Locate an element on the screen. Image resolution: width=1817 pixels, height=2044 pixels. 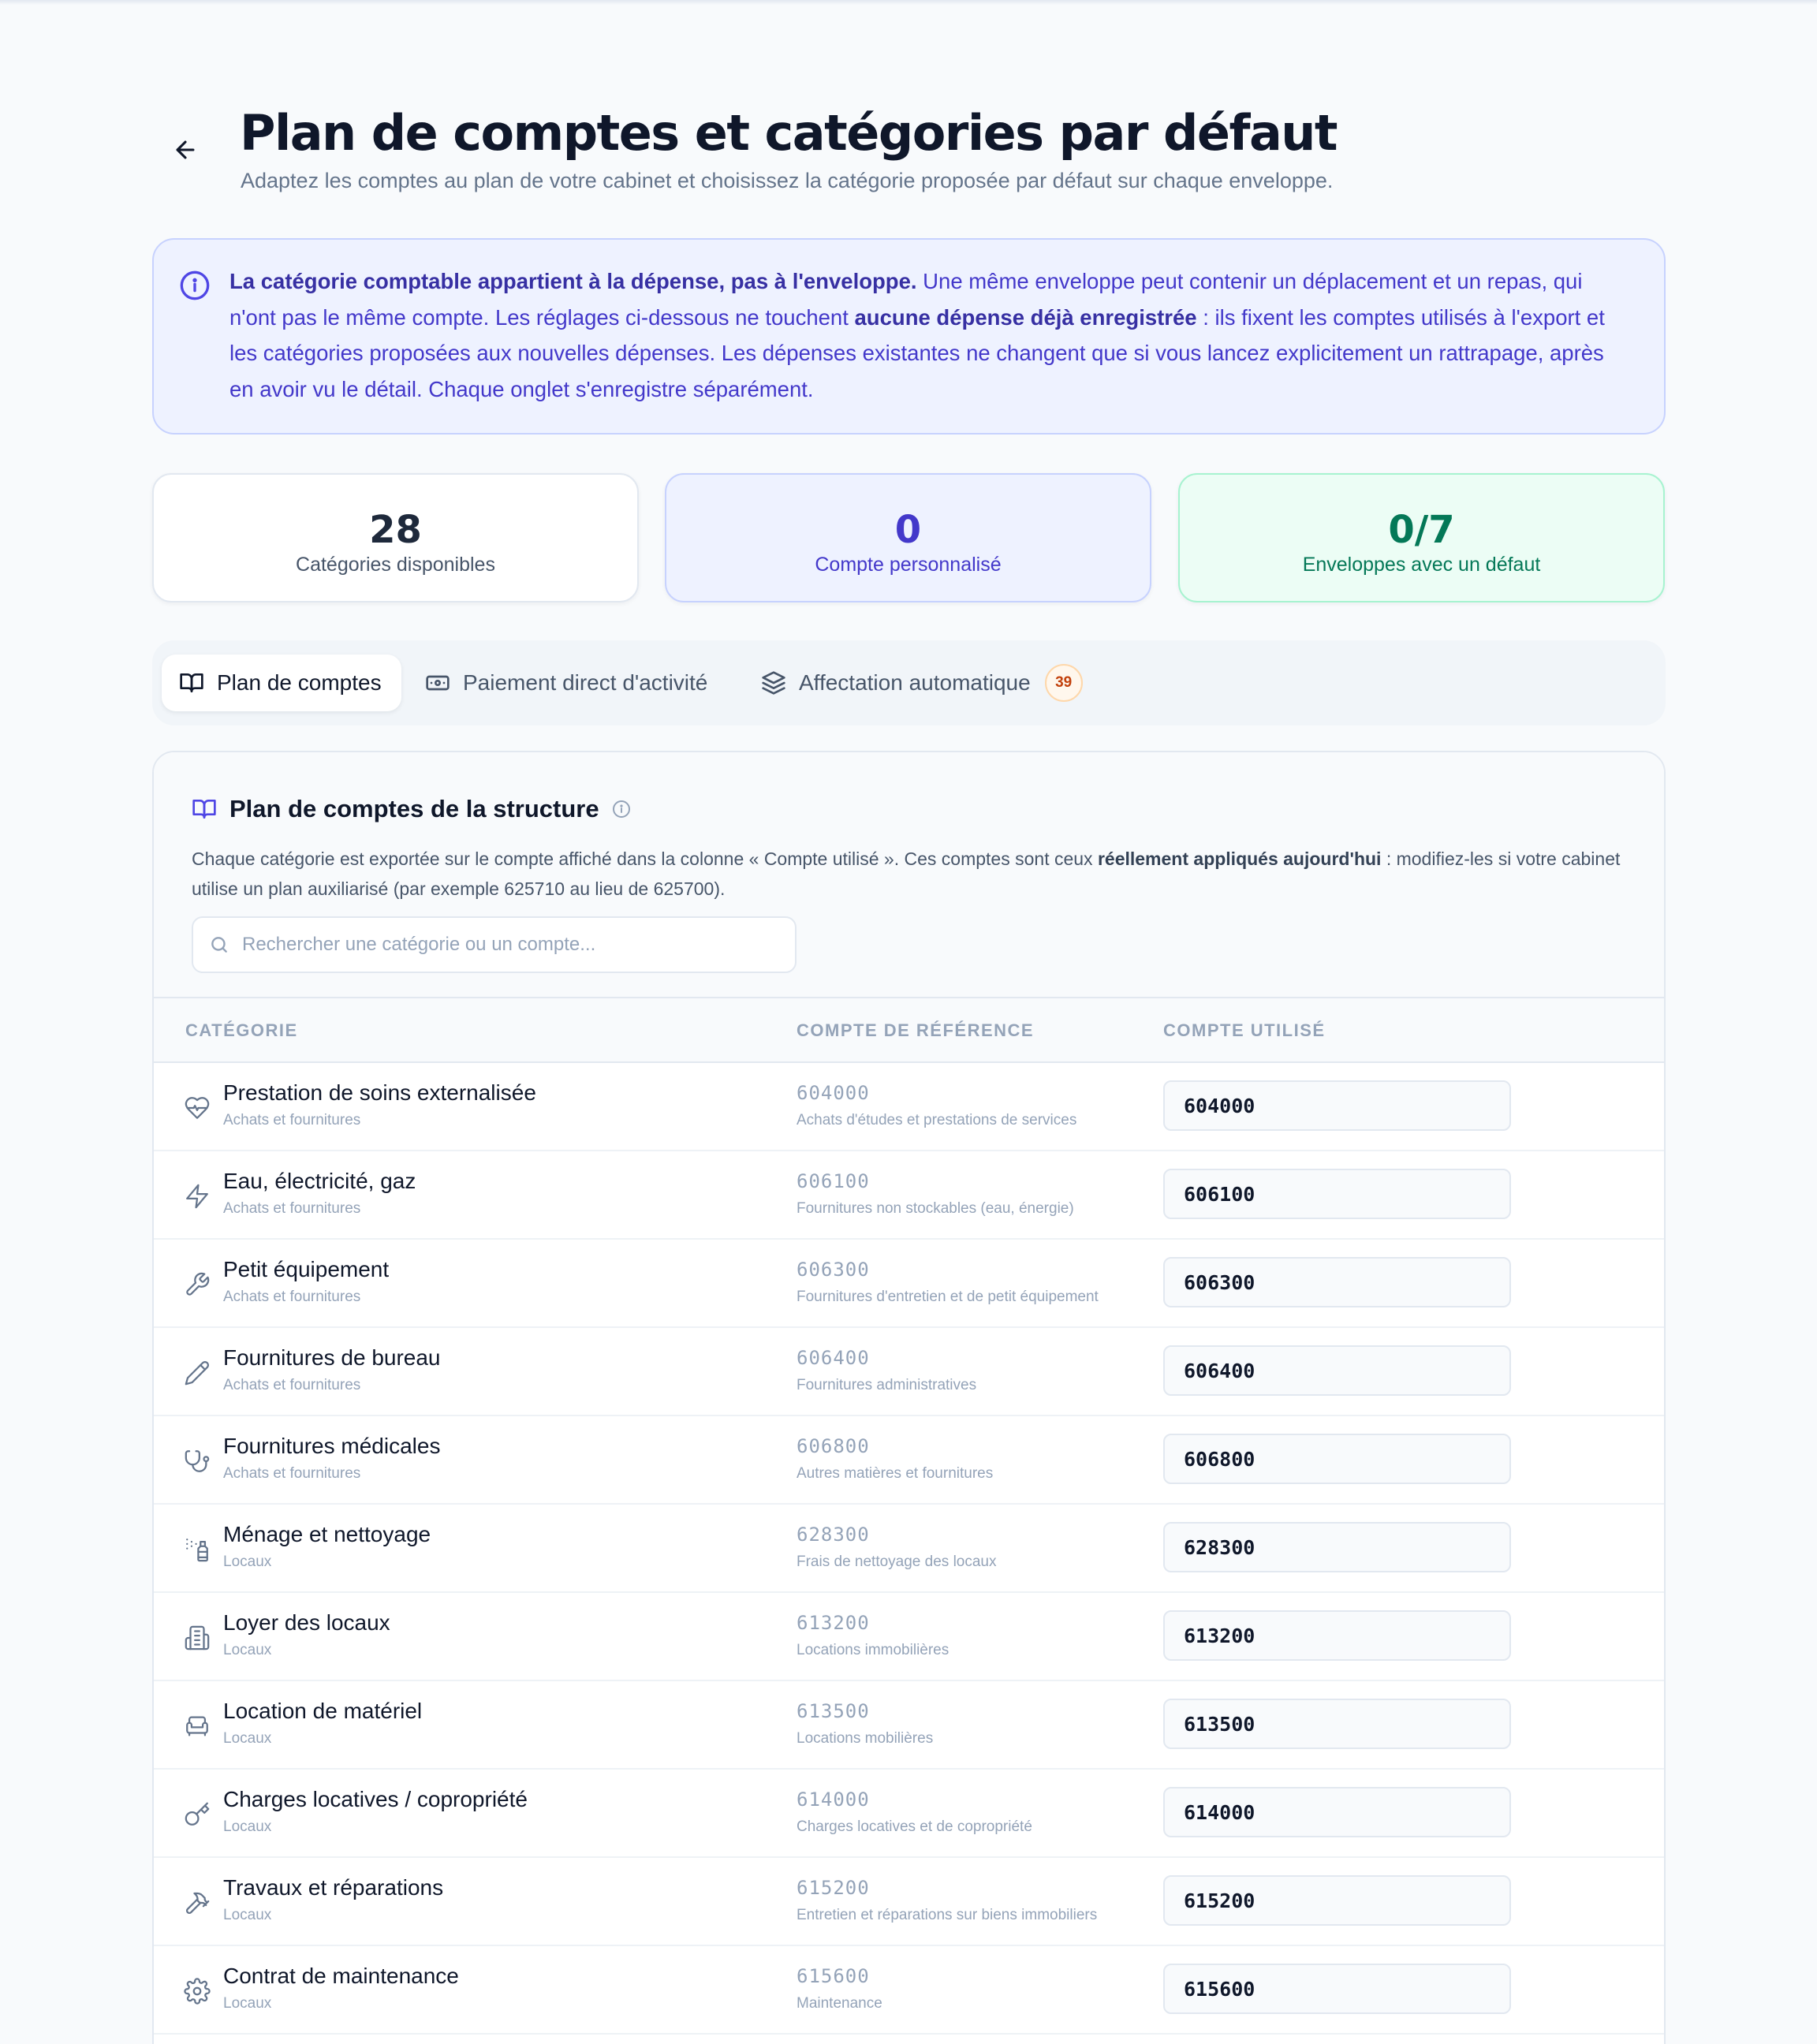
stethoscope-icon is located at coordinates (197, 1461).